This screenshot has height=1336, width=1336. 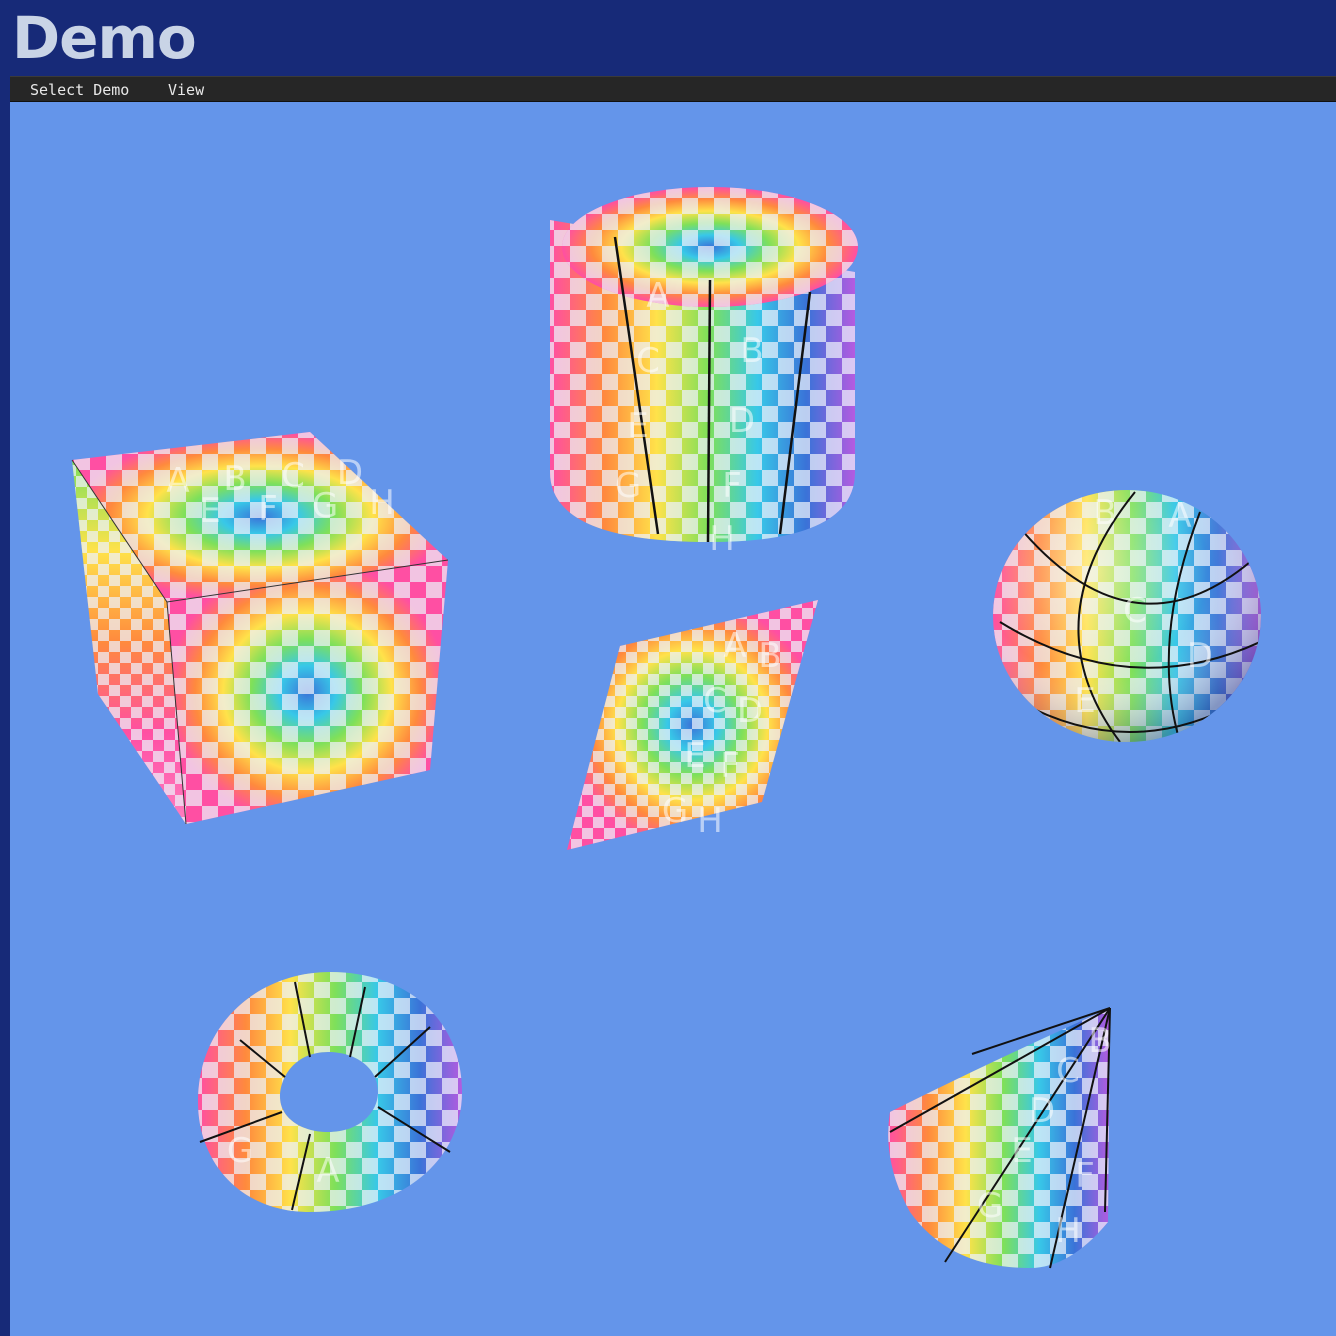 I want to click on plane-texture-letter: D, so click(x=750, y=711).